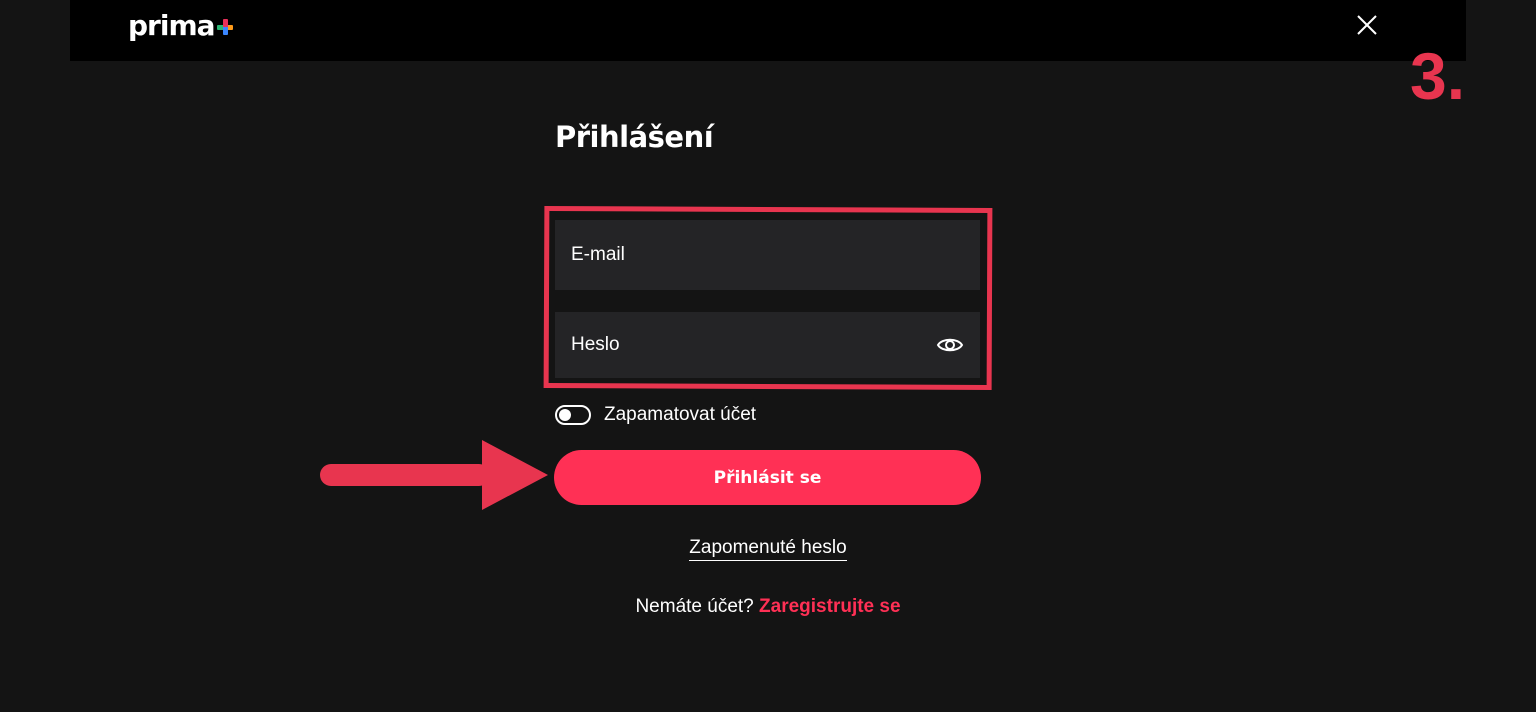  Describe the element at coordinates (172, 25) in the screenshot. I see `logo-text: prima` at that location.